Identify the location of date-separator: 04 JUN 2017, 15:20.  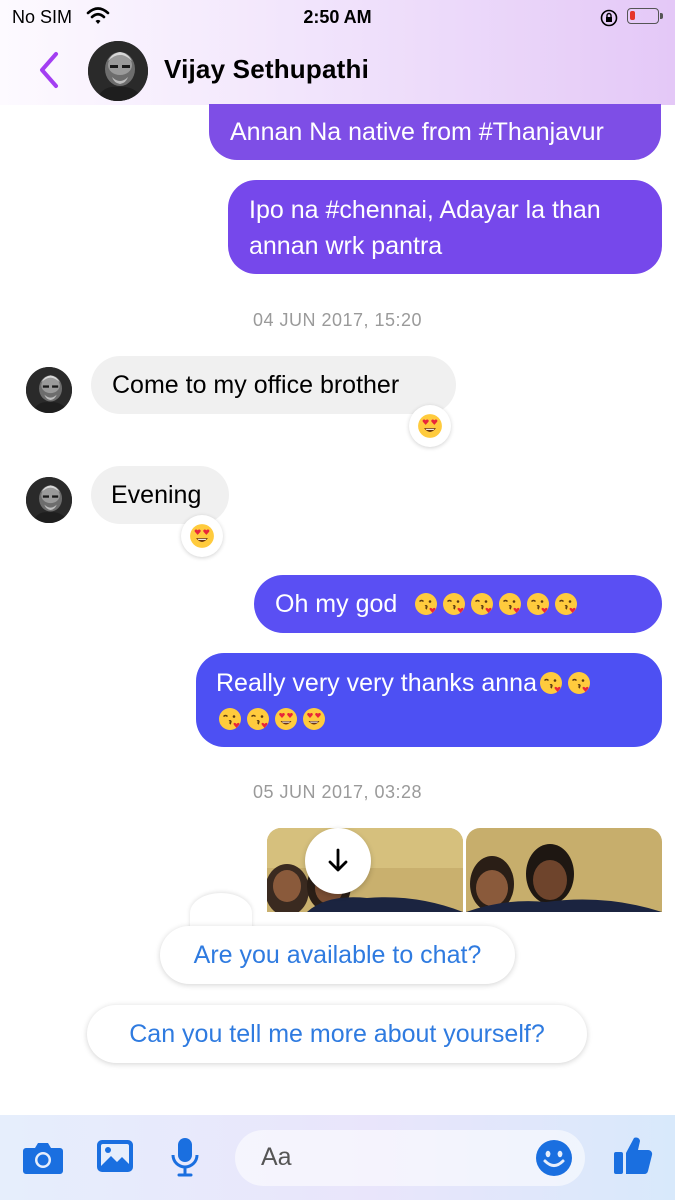
(337, 320).